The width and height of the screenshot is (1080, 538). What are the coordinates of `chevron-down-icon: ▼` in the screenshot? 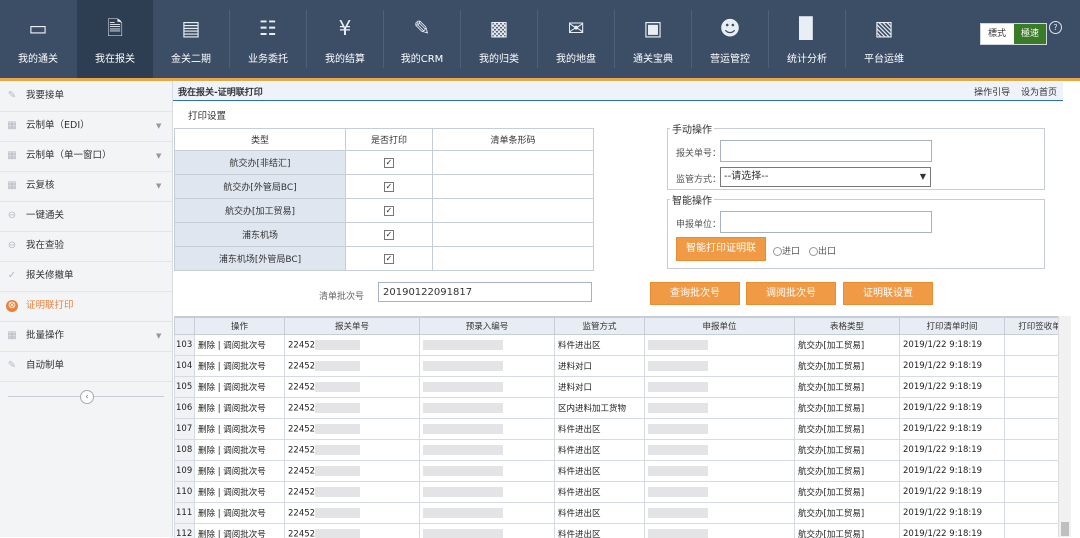 It's located at (158, 126).